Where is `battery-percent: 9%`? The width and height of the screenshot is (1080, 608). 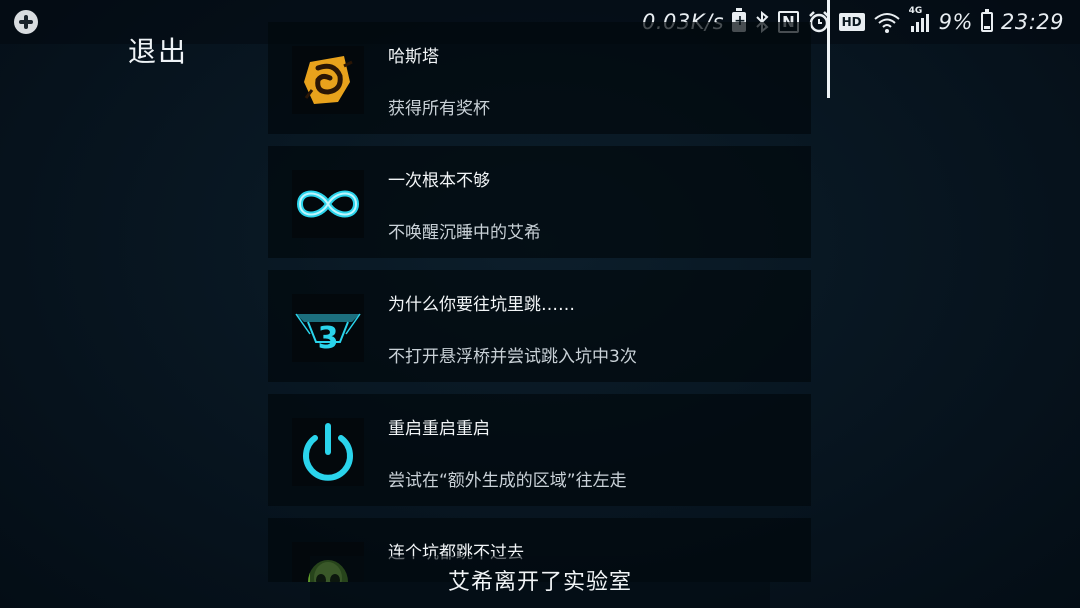 battery-percent: 9% is located at coordinates (955, 22).